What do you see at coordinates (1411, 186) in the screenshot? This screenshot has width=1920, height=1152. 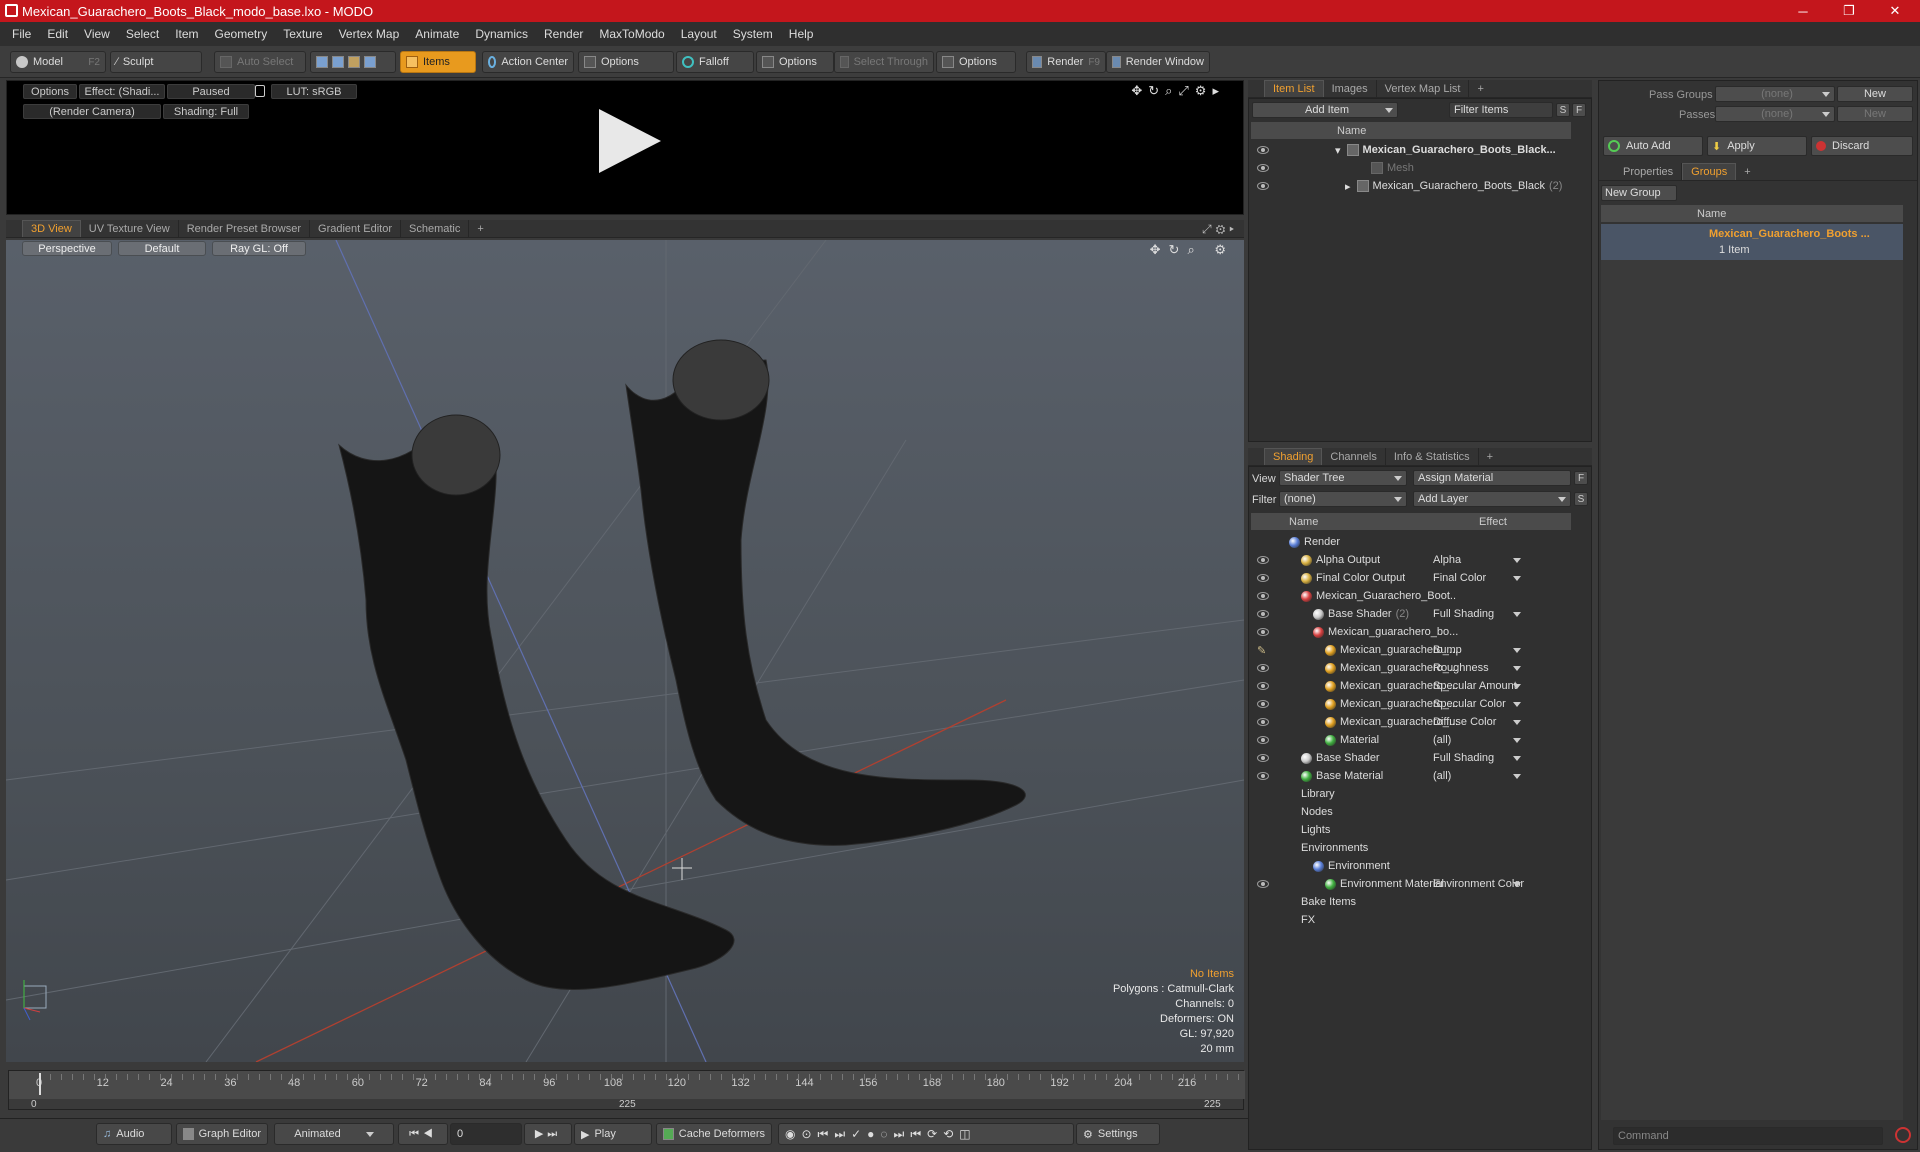 I see `item-row-boots: ▸ Mexican_Guarachero_Boots_Black (2)` at bounding box center [1411, 186].